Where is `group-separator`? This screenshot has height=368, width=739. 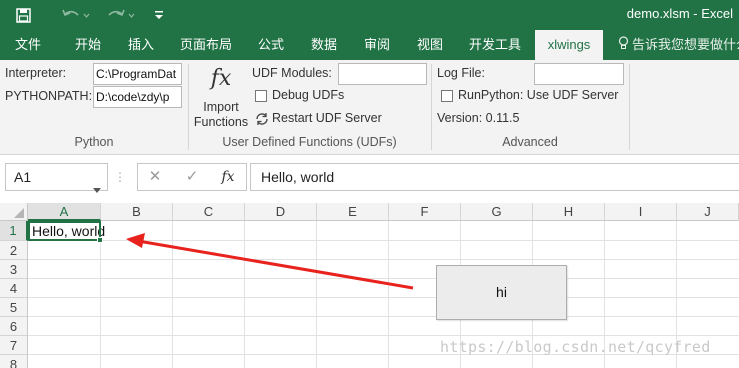 group-separator is located at coordinates (629, 107).